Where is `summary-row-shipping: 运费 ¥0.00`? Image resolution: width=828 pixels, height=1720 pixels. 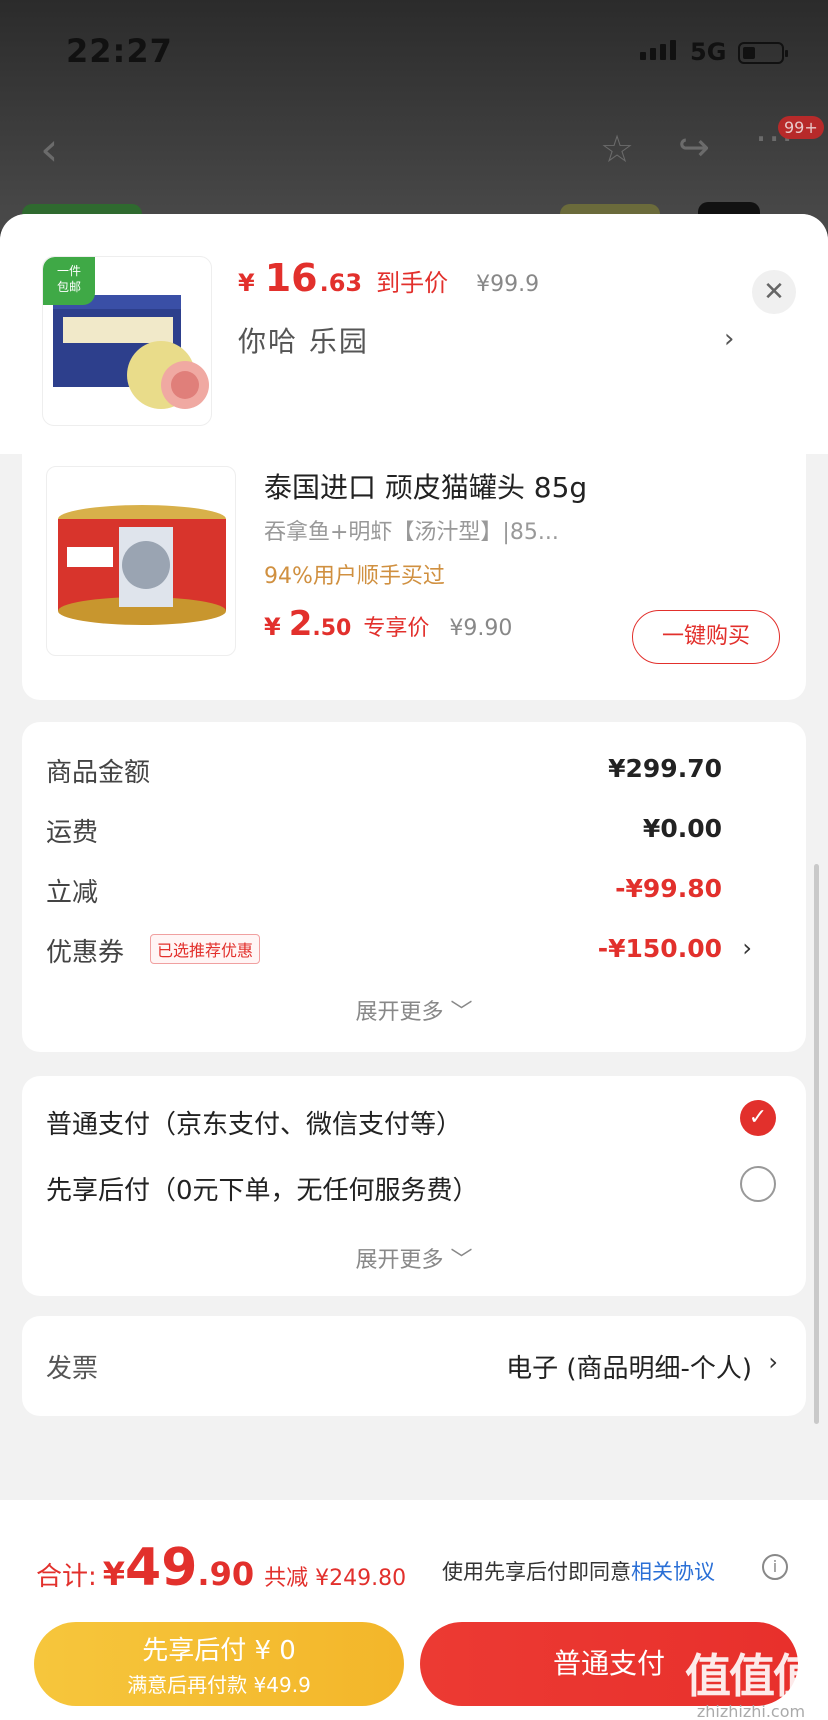
summary-row-shipping: 运费 ¥0.00 is located at coordinates (414, 832).